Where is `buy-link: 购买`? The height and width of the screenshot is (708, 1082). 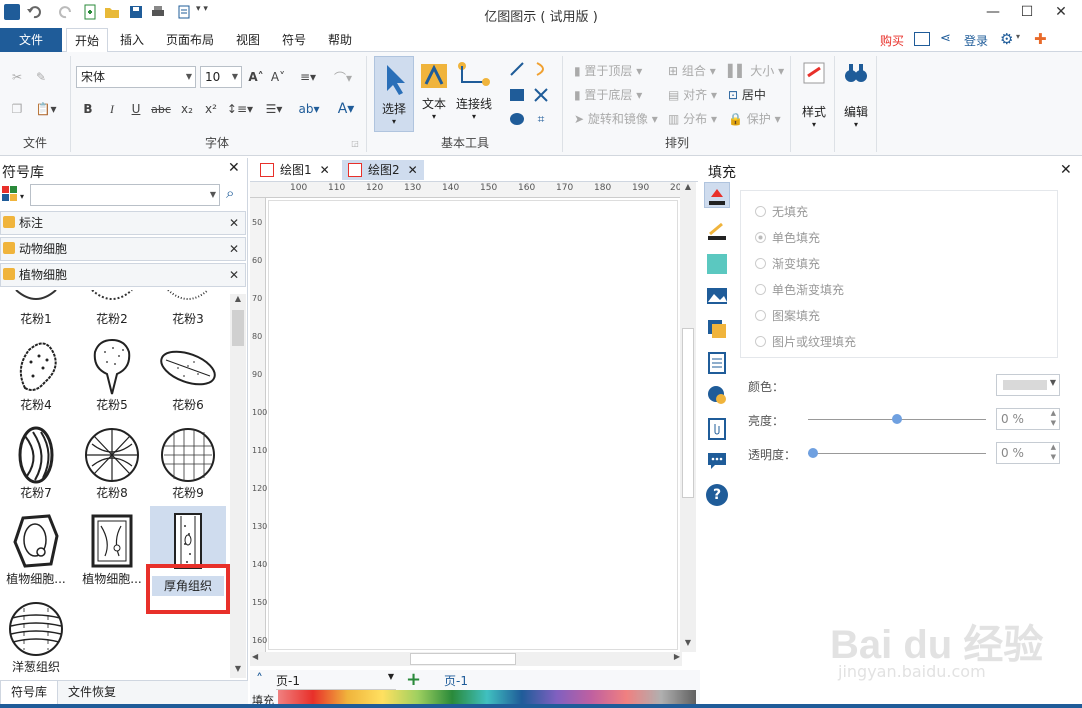
buy-link: 购买 is located at coordinates (892, 40).